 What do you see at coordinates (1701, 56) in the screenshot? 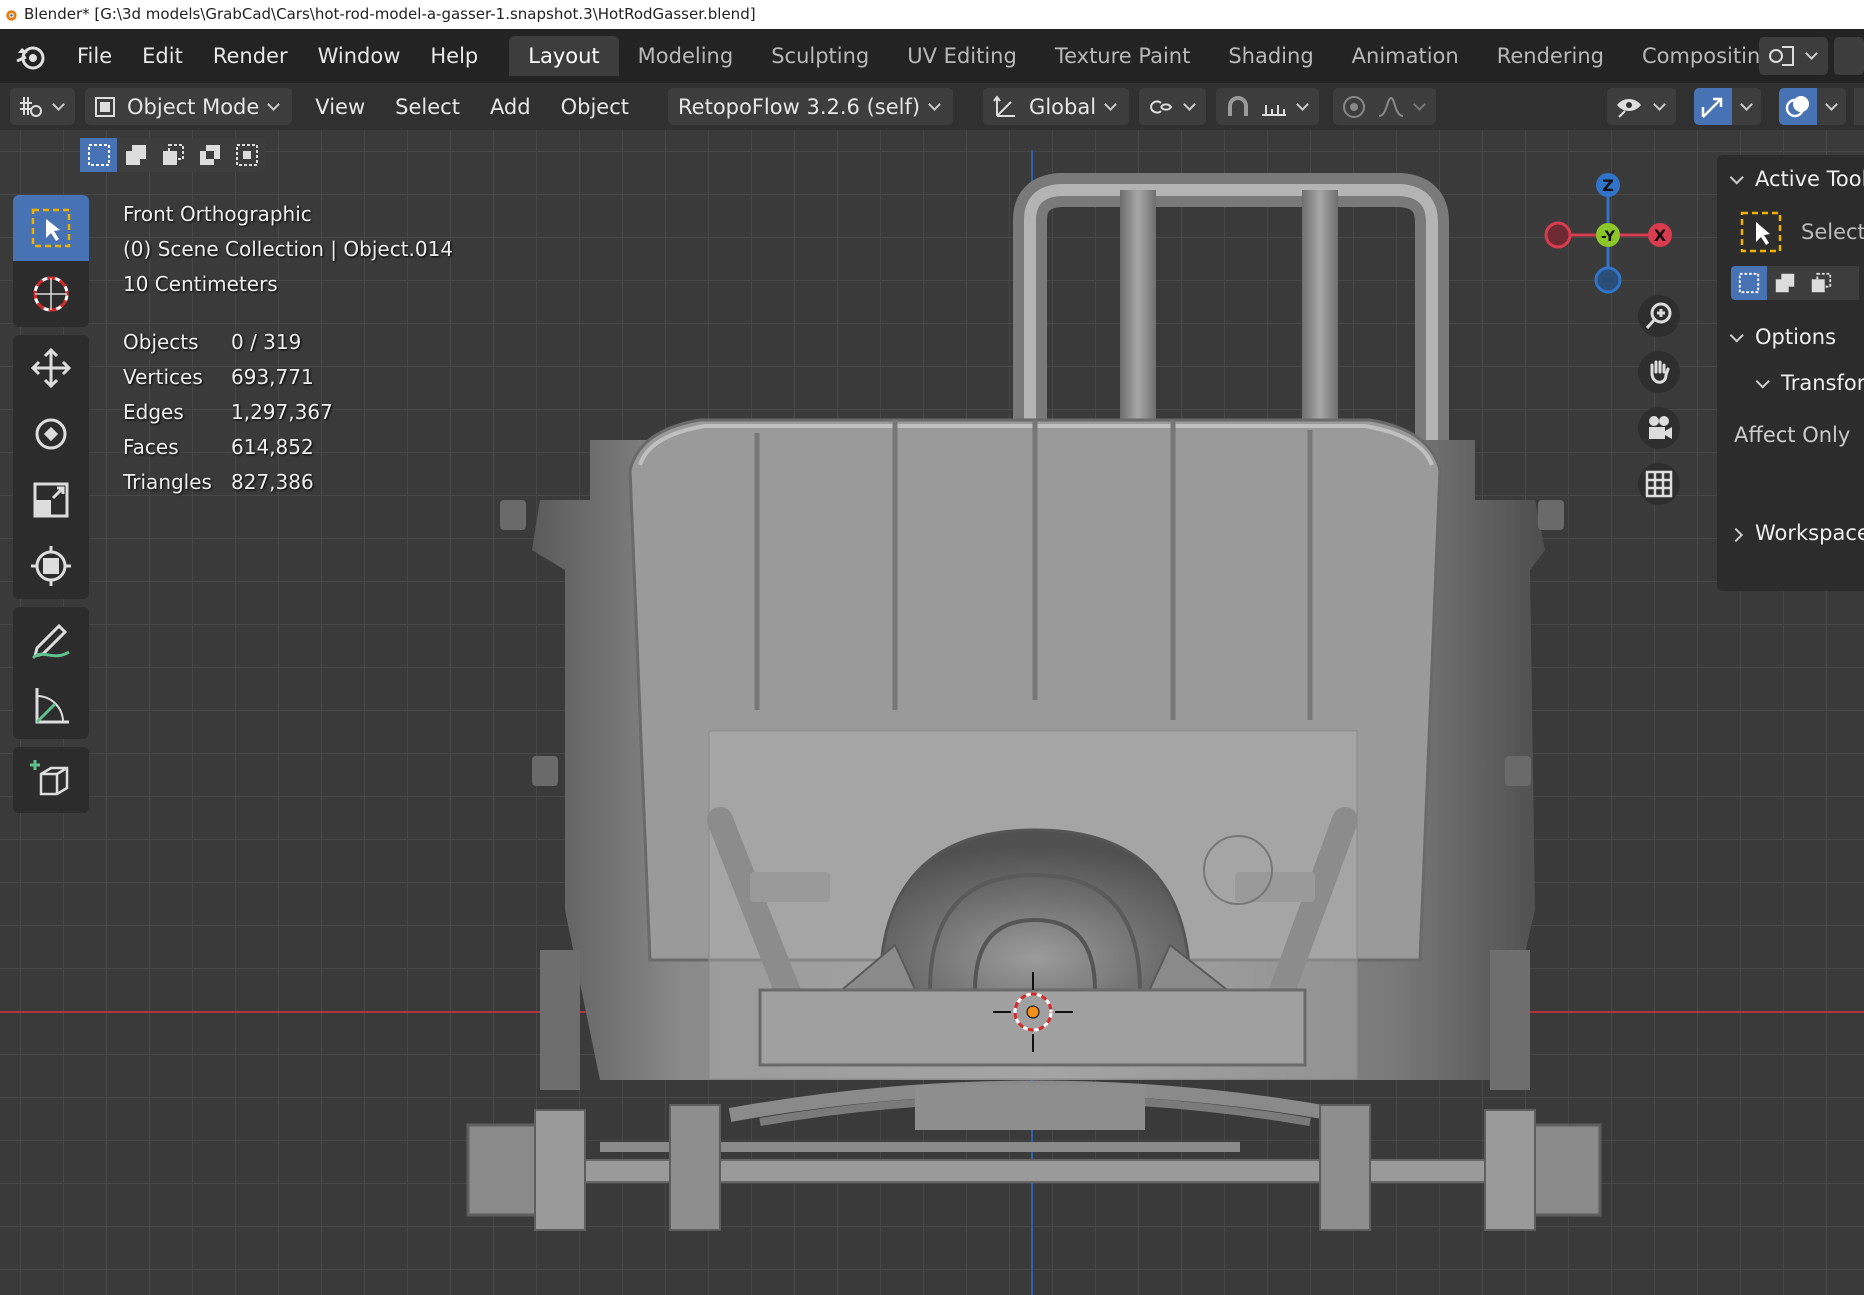
I see `tab-compositing: Compositing` at bounding box center [1701, 56].